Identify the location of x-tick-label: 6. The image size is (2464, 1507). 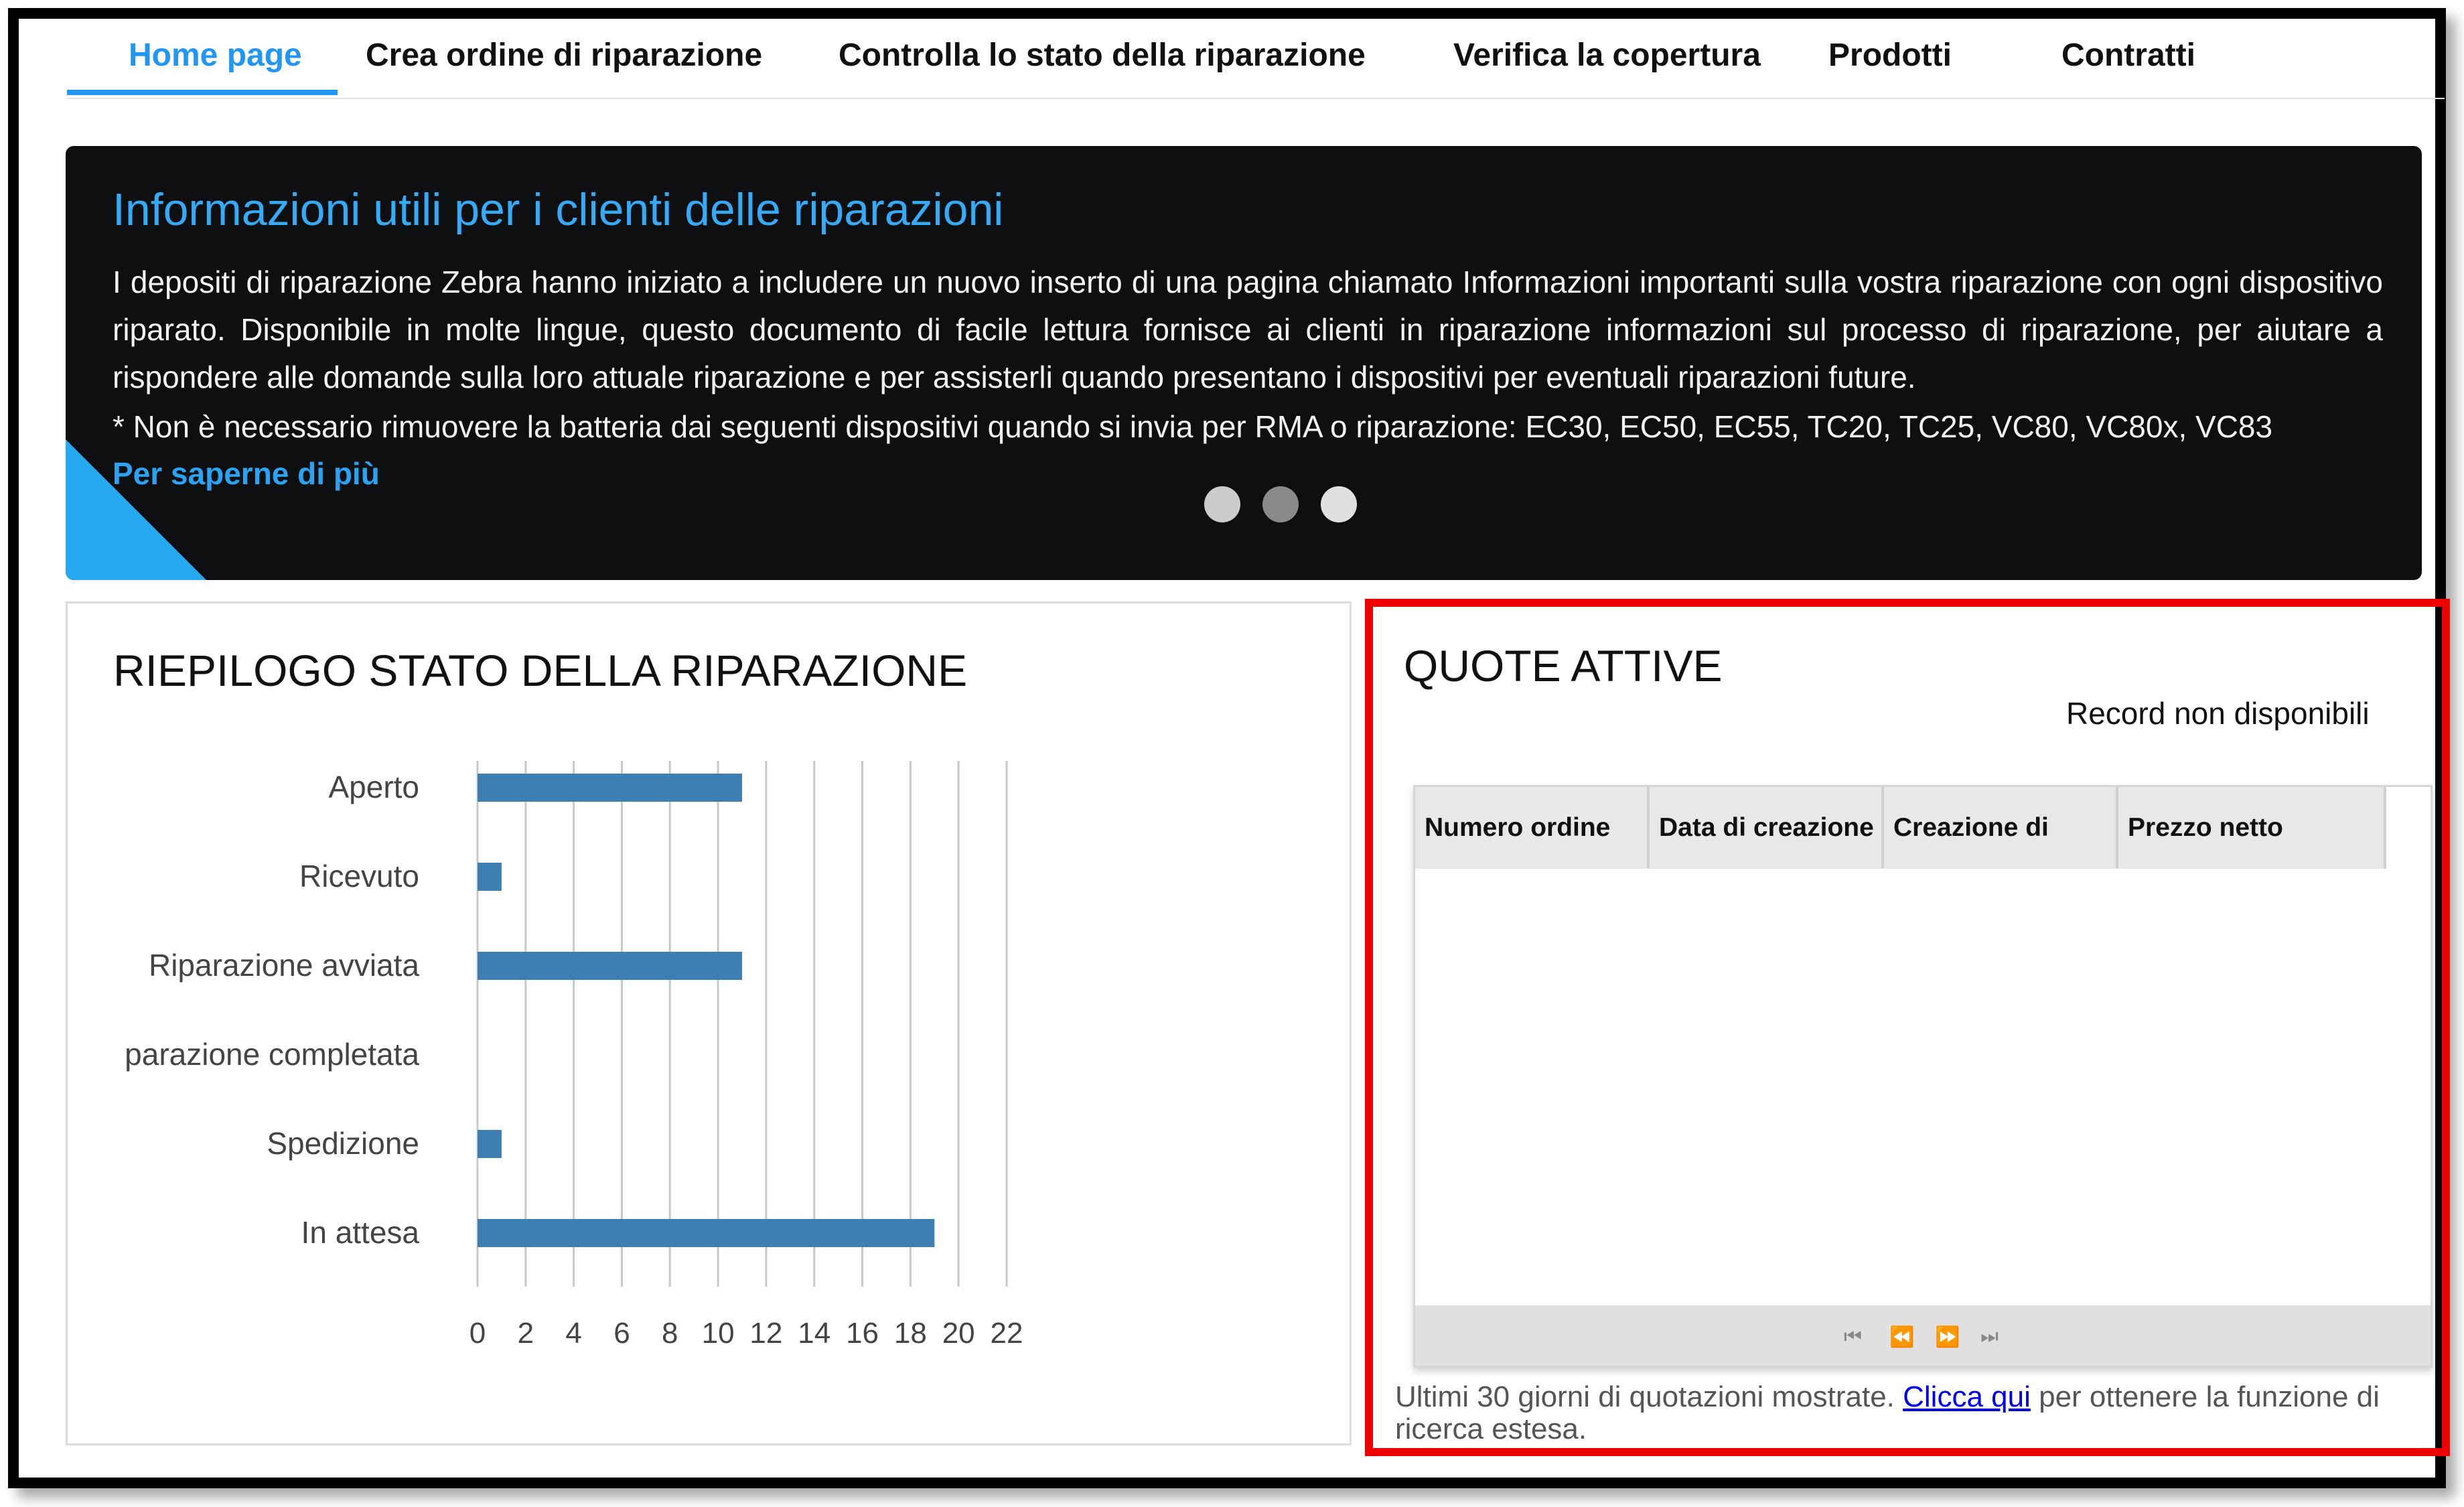
(621, 1334).